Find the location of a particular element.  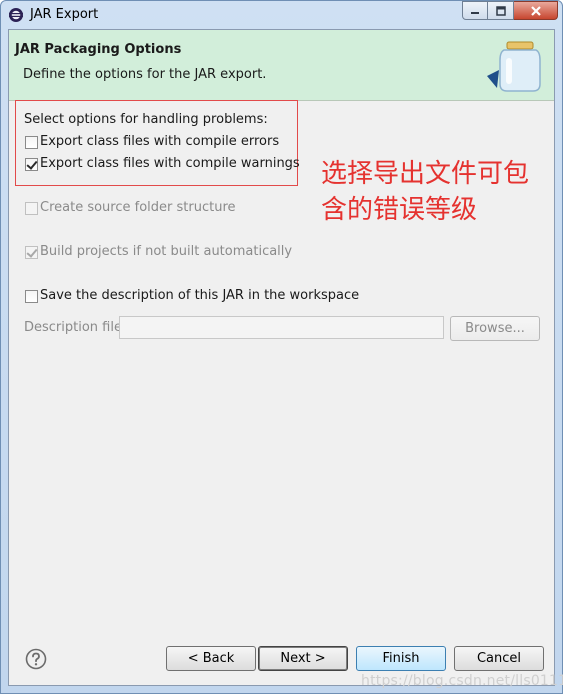

problems-heading: Select options for handling problems: is located at coordinates (146, 119).